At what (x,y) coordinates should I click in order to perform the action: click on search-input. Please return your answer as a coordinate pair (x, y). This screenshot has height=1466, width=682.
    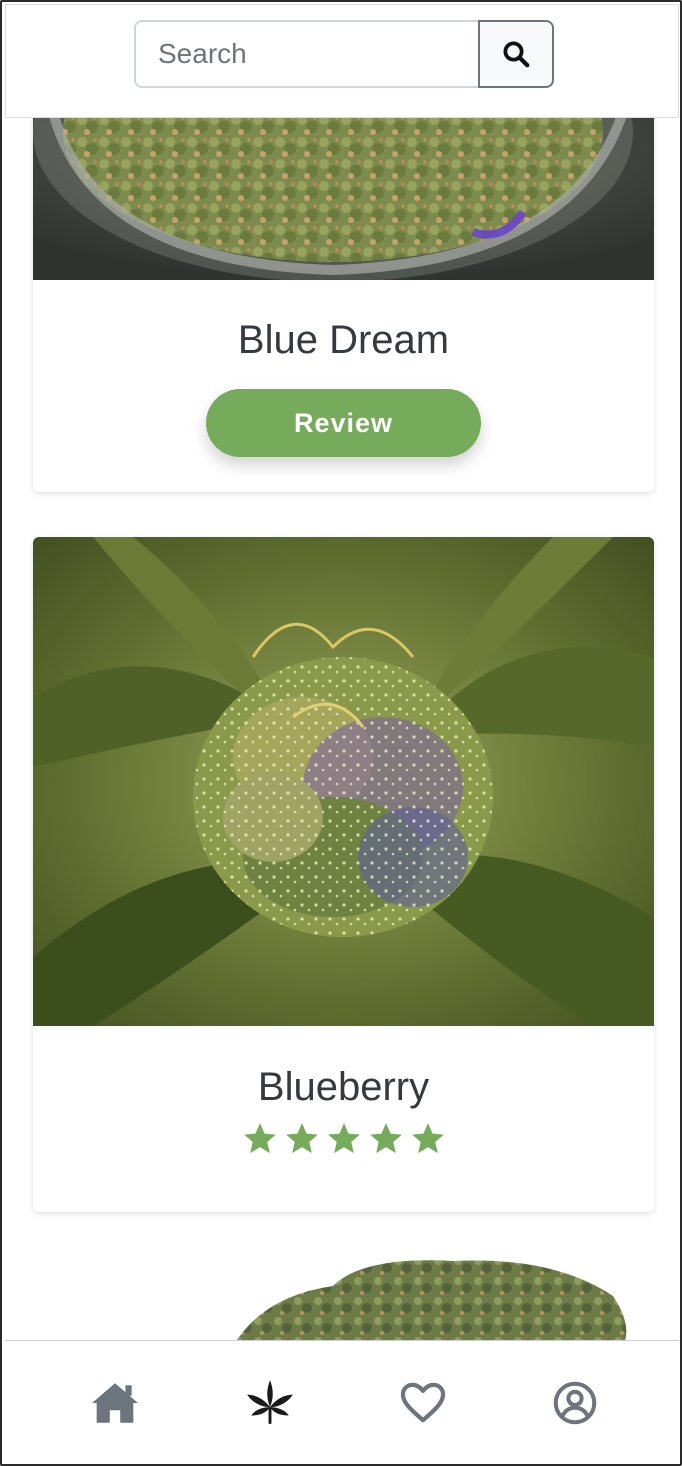
    Looking at the image, I should click on (307, 54).